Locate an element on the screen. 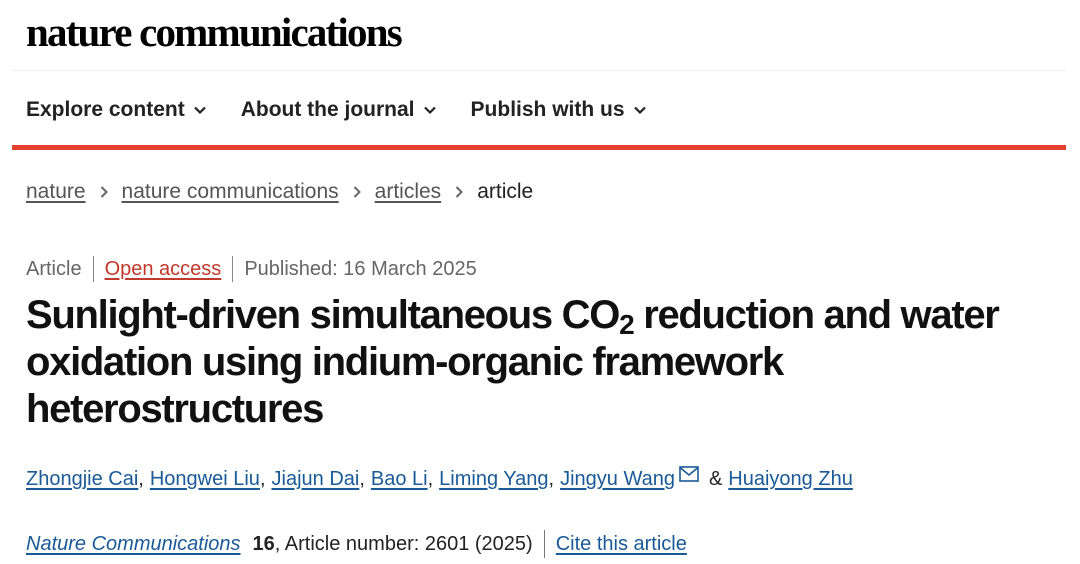 The width and height of the screenshot is (1080, 564). nav-item-label: Explore content is located at coordinates (105, 109).